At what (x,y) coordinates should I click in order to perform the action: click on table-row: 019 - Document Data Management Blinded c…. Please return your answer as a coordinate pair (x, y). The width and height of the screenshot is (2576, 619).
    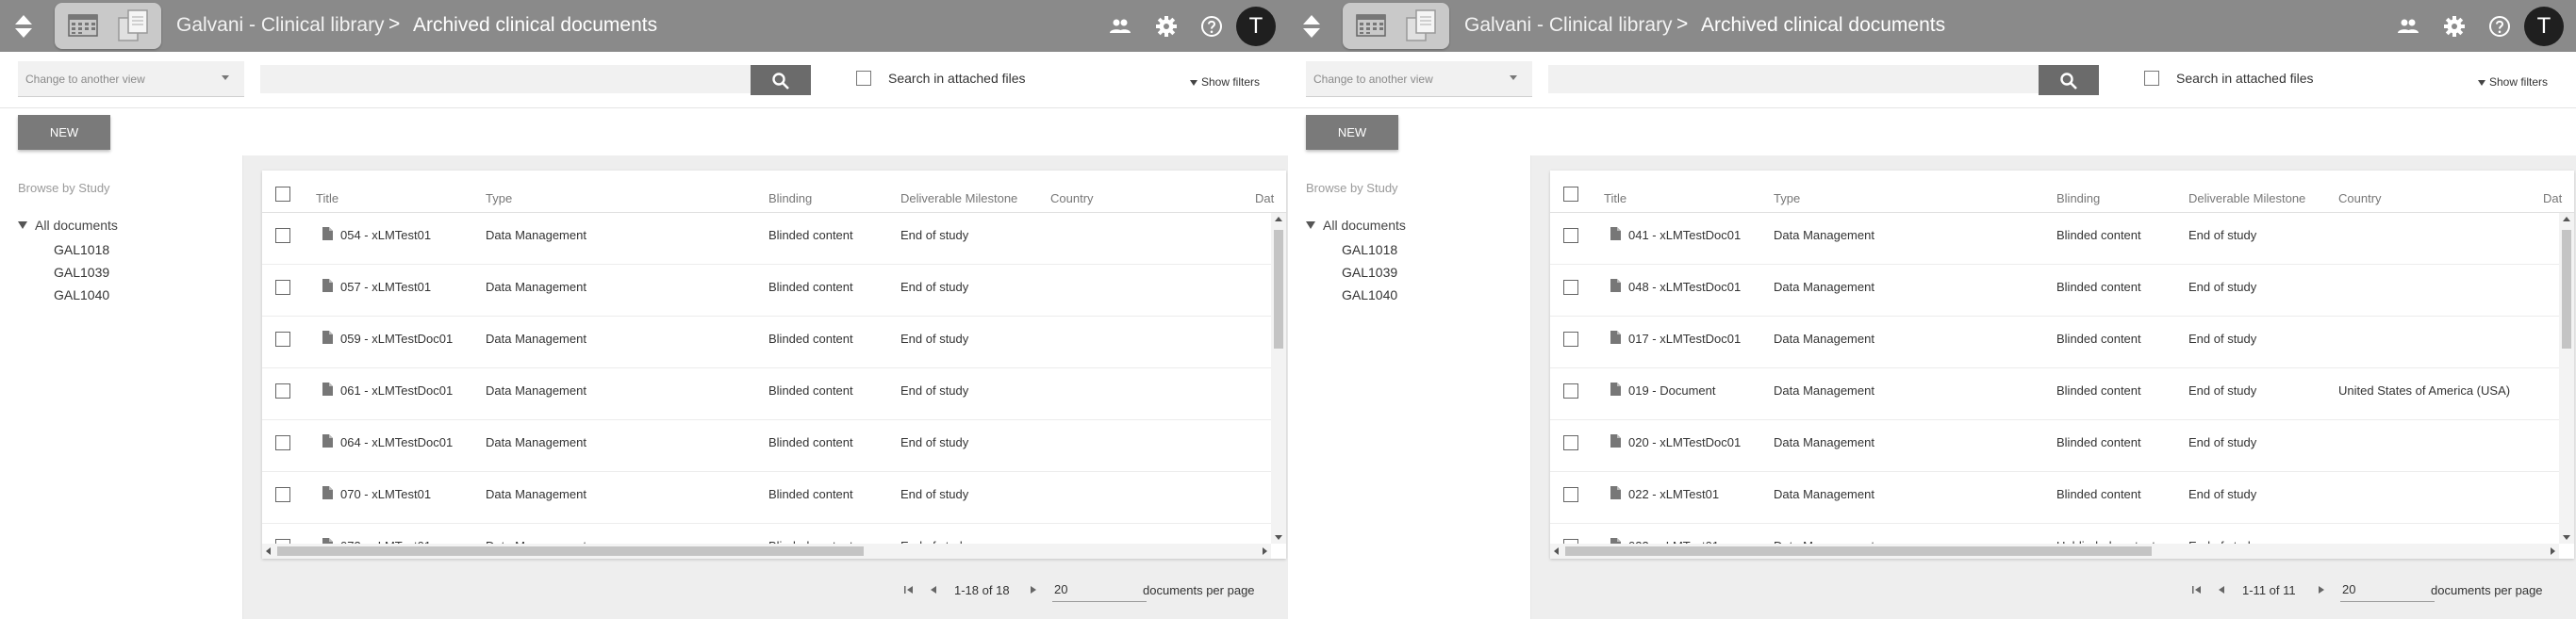
    Looking at the image, I should click on (2054, 394).